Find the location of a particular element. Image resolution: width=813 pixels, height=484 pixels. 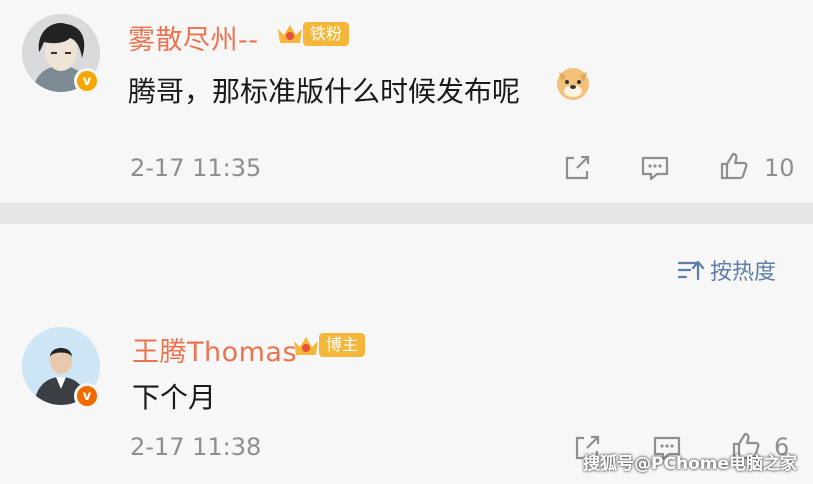

comment-text-content: 腾哥，那标准版什么时候发布呢 is located at coordinates (324, 91).